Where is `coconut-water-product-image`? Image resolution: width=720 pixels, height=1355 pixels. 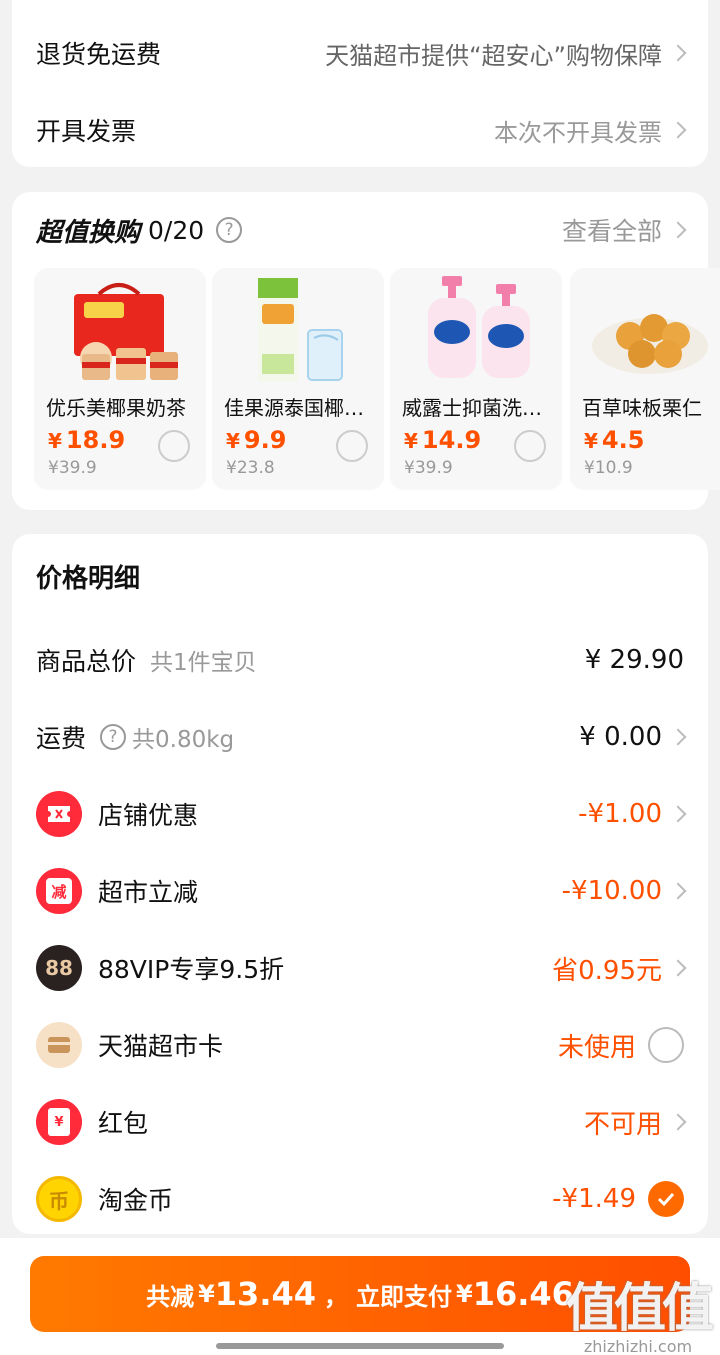
coconut-water-product-image is located at coordinates (300, 330).